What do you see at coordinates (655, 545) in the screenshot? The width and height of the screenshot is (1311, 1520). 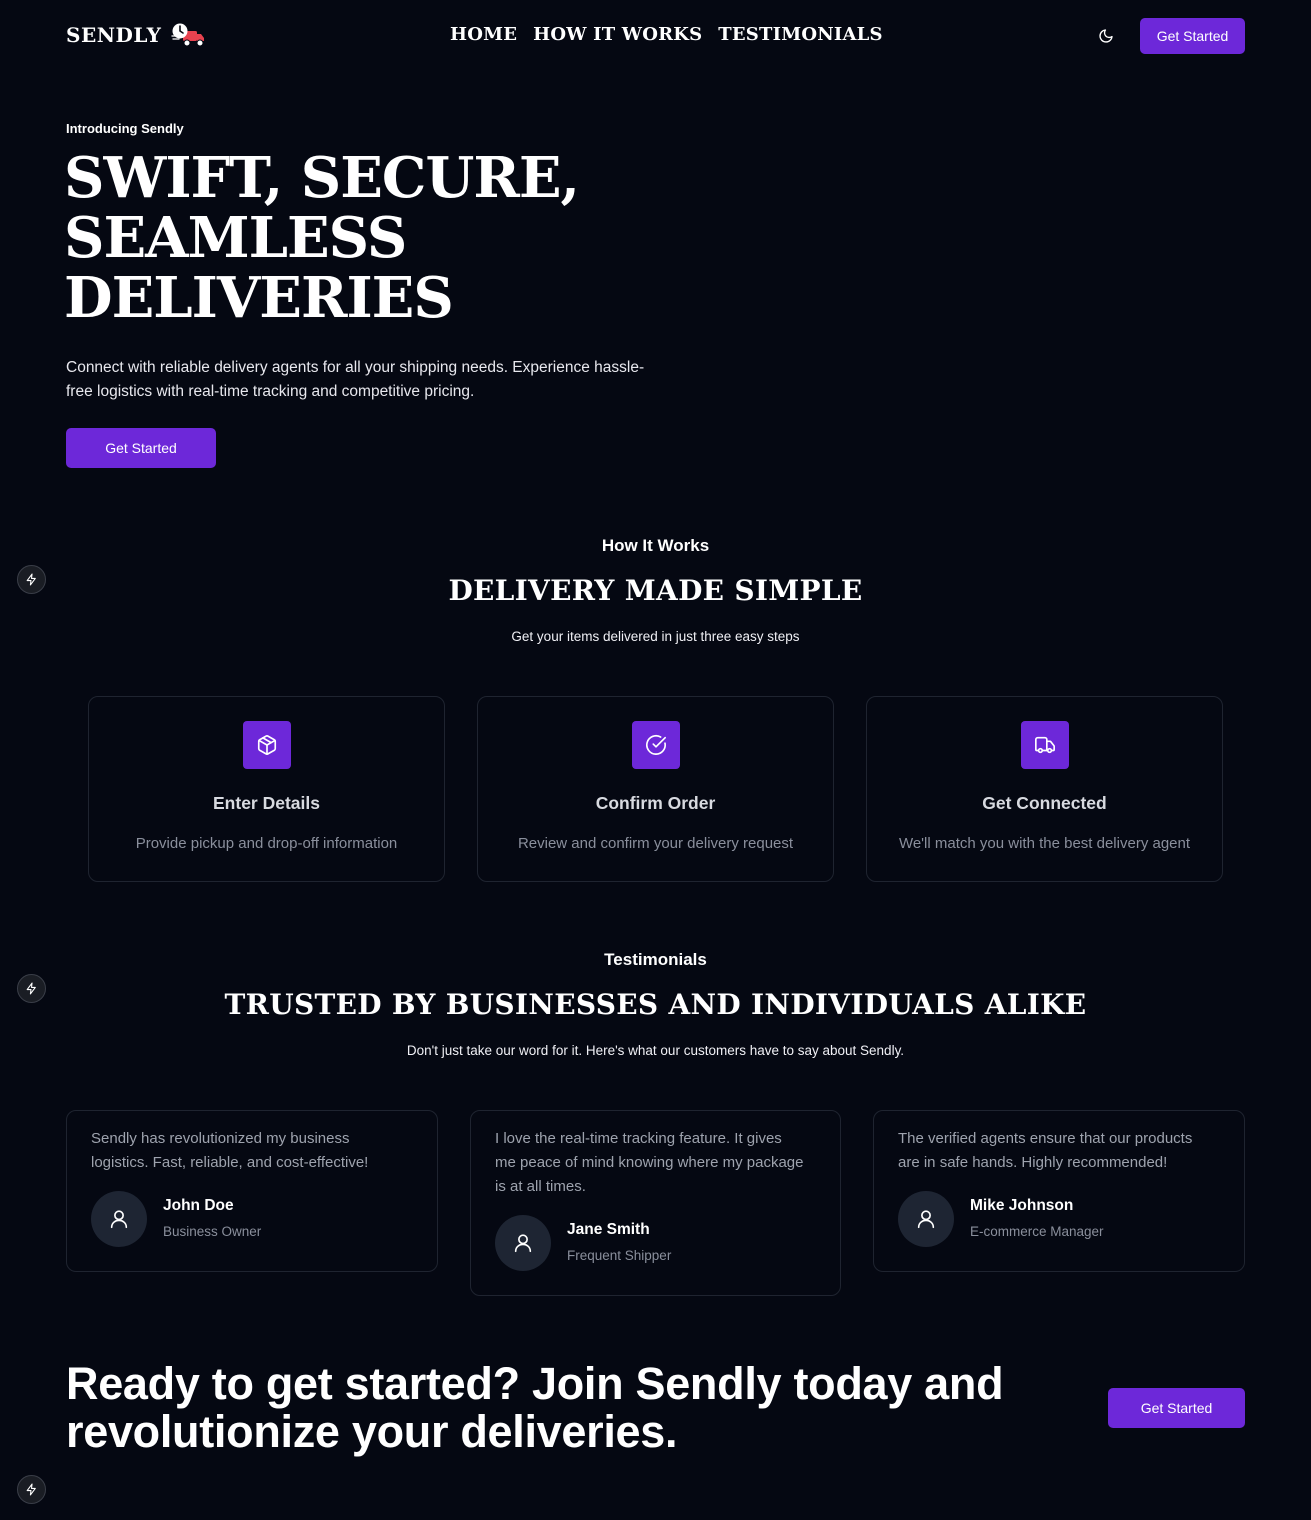 I see `how-it-works-eyebrow: How It Works` at bounding box center [655, 545].